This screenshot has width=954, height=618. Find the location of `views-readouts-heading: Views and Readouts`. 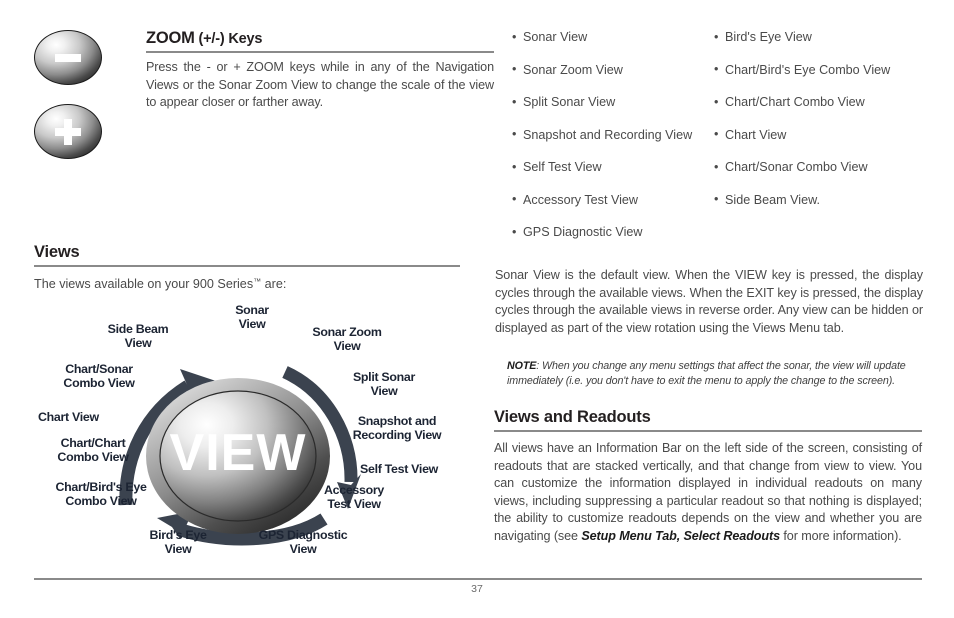

views-readouts-heading: Views and Readouts is located at coordinates (572, 417).